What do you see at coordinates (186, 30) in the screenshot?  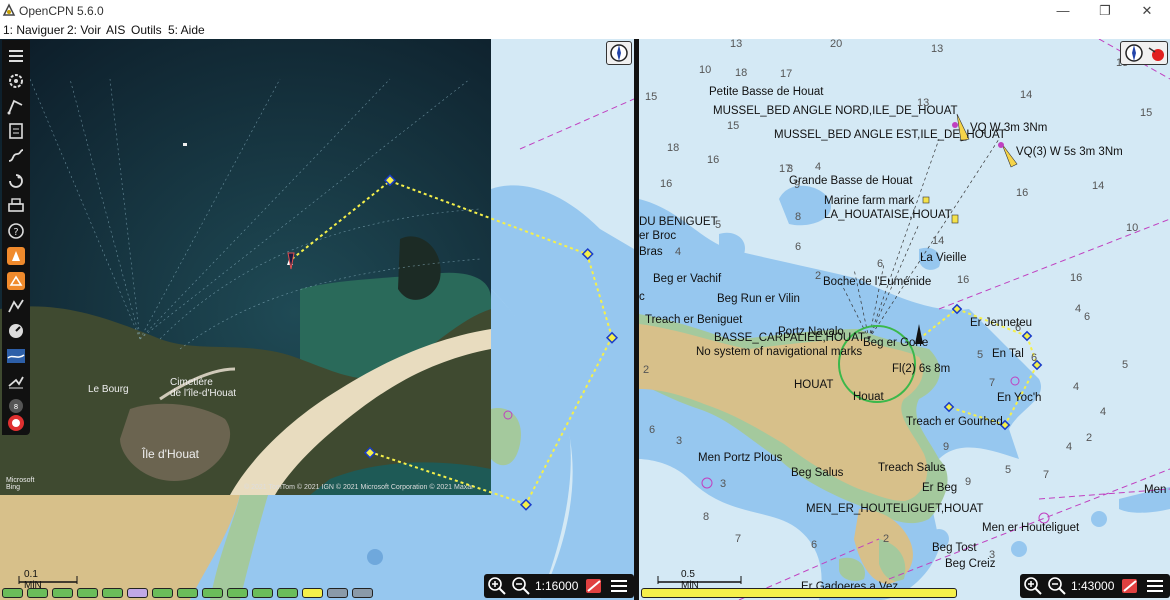 I see `menu-aide: 5: Aide` at bounding box center [186, 30].